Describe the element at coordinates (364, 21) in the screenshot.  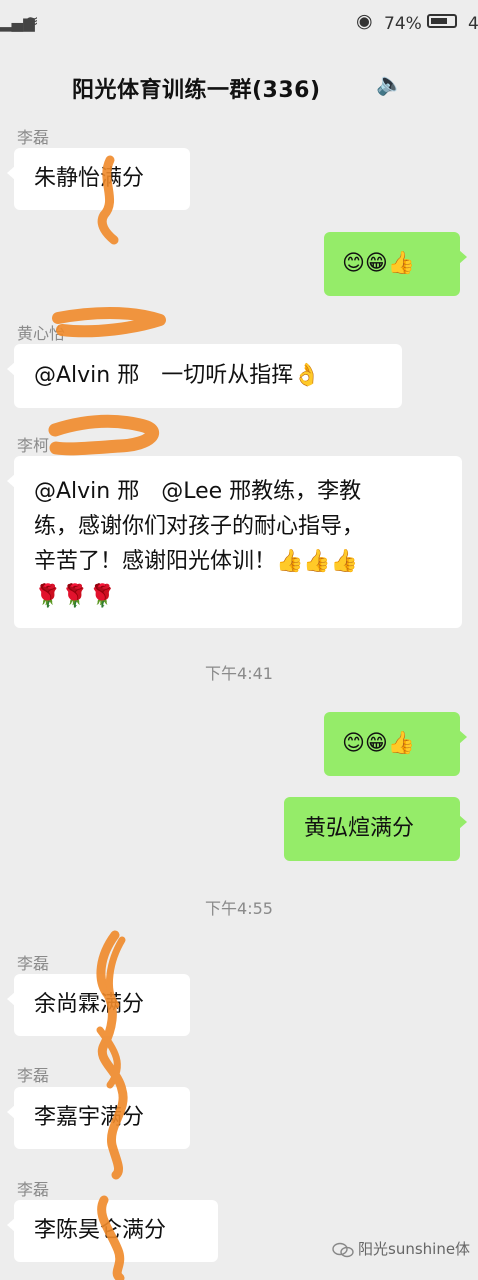
I see `eye-icon: ◉` at that location.